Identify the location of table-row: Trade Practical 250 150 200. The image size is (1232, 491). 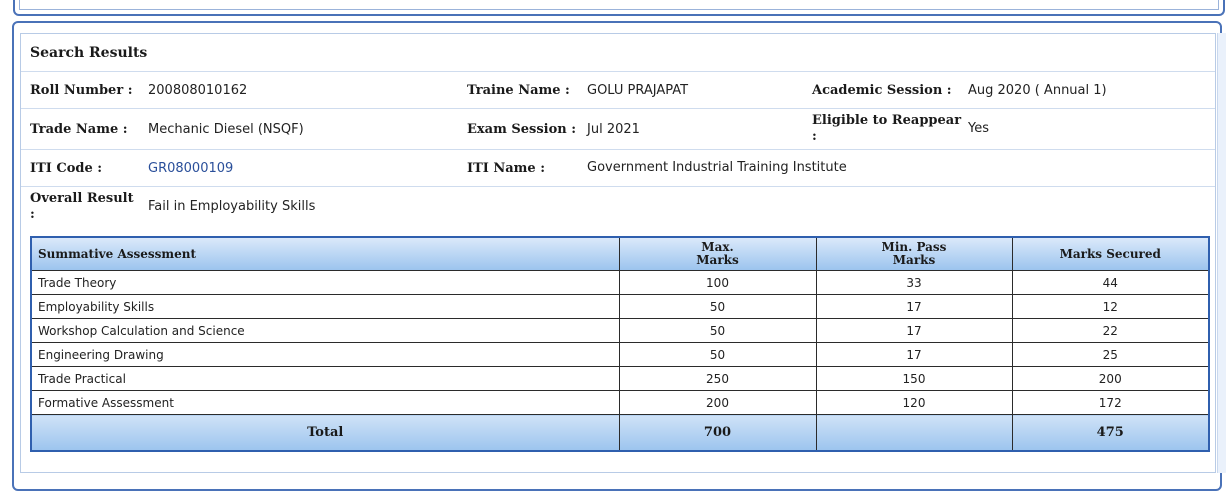
(620, 378).